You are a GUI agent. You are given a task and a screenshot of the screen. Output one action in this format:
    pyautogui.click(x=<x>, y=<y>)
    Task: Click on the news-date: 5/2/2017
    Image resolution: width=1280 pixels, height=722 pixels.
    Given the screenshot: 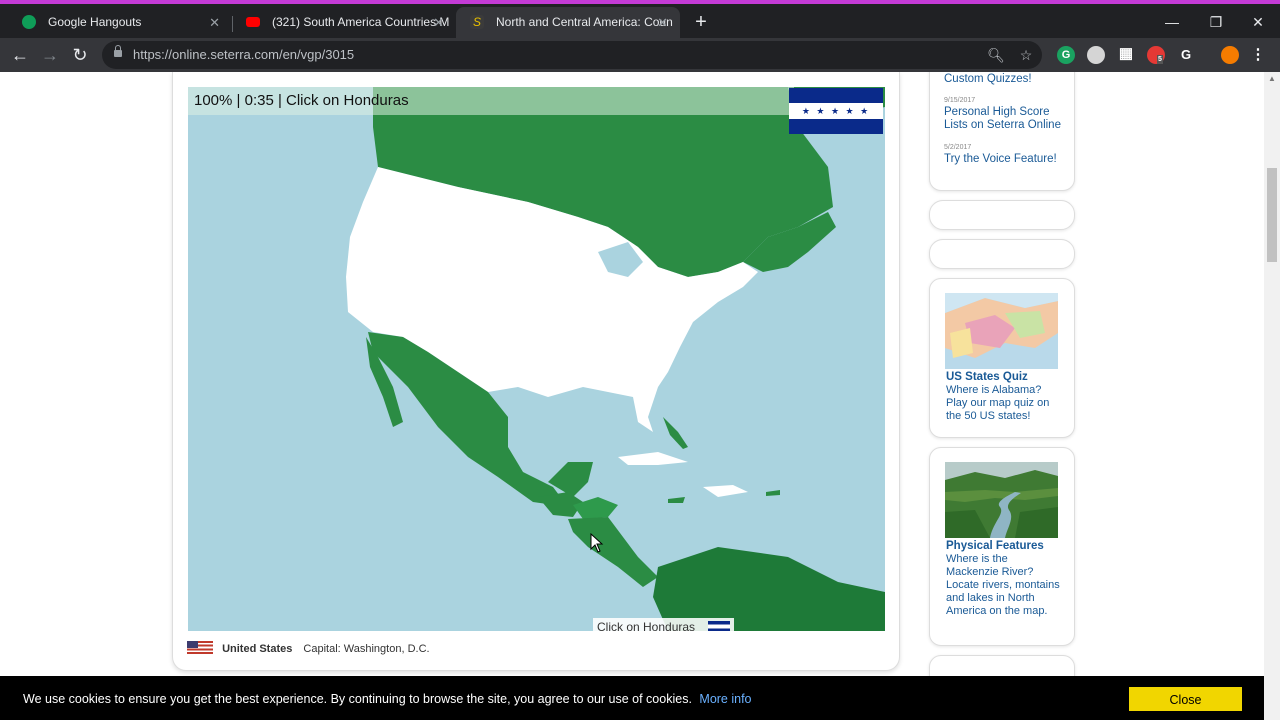 What is the action you would take?
    pyautogui.click(x=958, y=147)
    